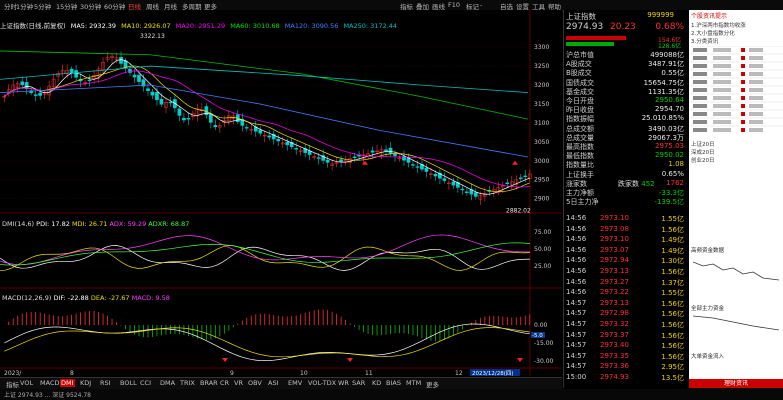 The width and height of the screenshot is (783, 400). Describe the element at coordinates (53, 224) in the screenshot. I see `dmi-pdi: PDI: 17.82` at that location.